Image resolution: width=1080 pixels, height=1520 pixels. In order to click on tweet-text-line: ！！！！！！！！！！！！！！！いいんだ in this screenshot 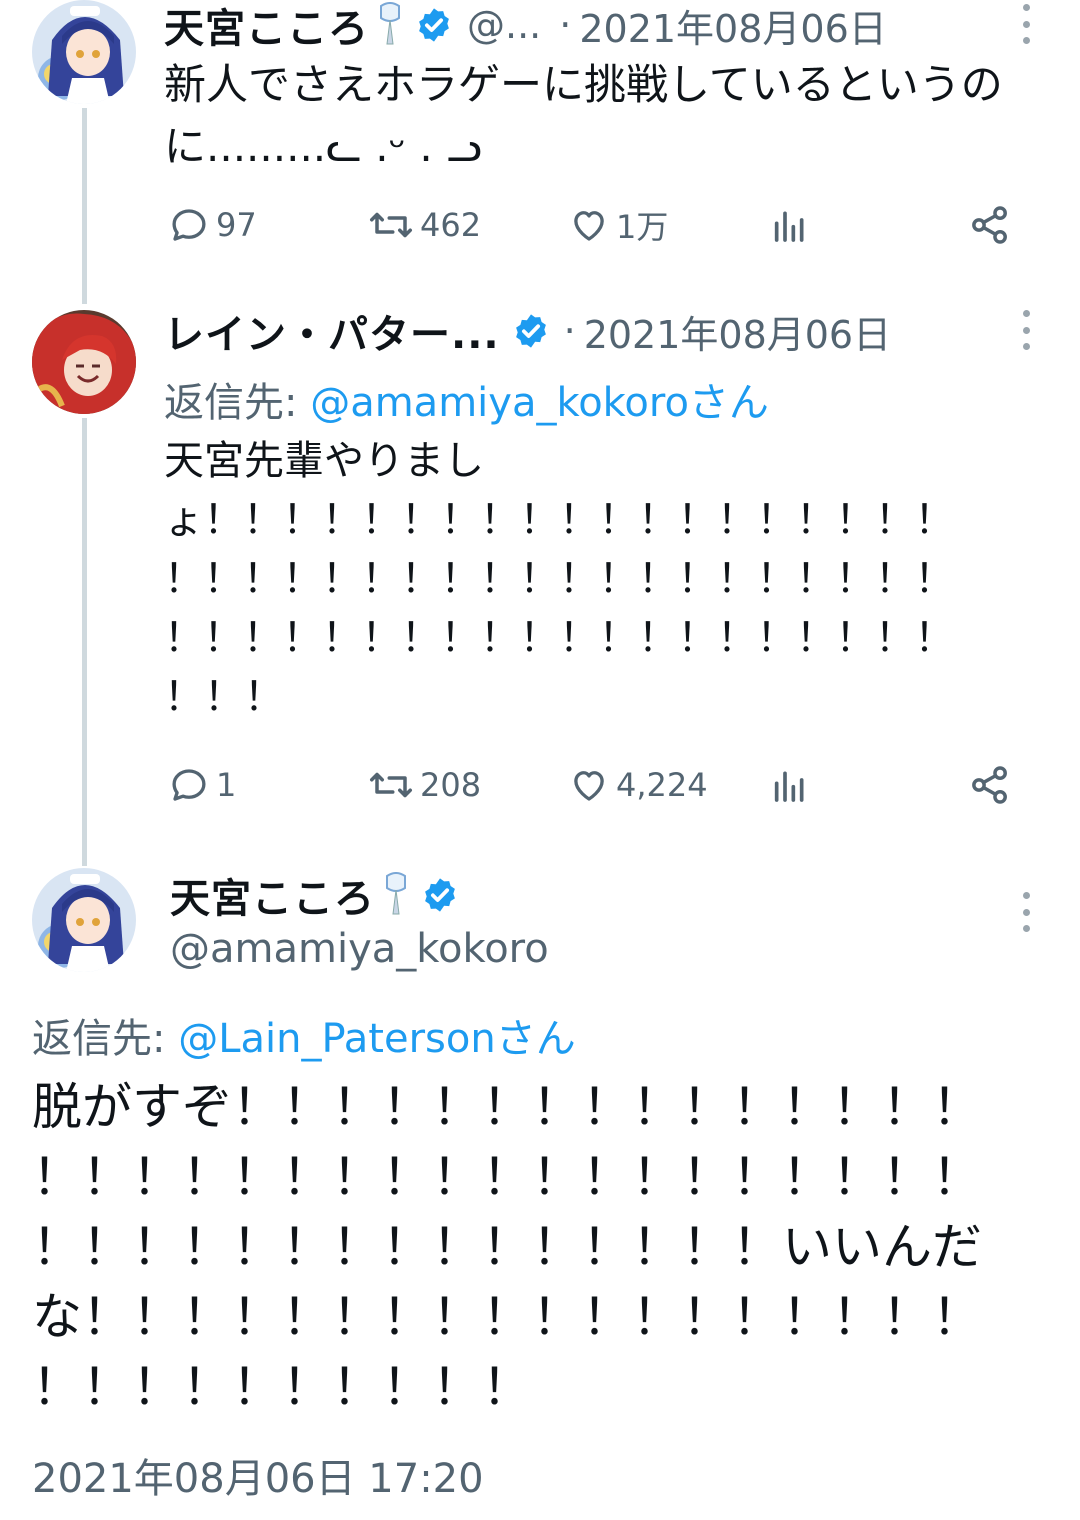, I will do `click(507, 1247)`.